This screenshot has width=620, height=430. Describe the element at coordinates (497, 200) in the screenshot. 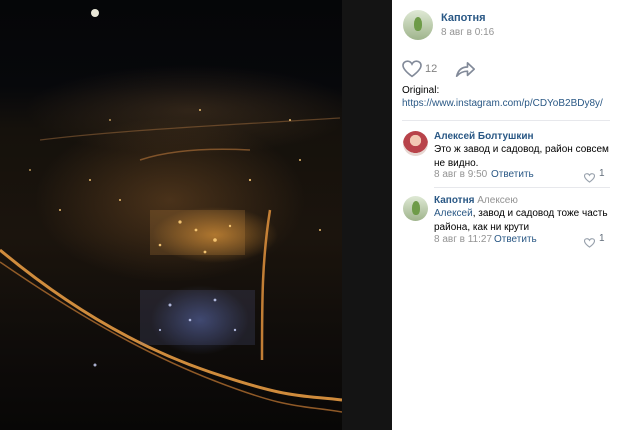

I see `reply-to-name: Алексею` at that location.